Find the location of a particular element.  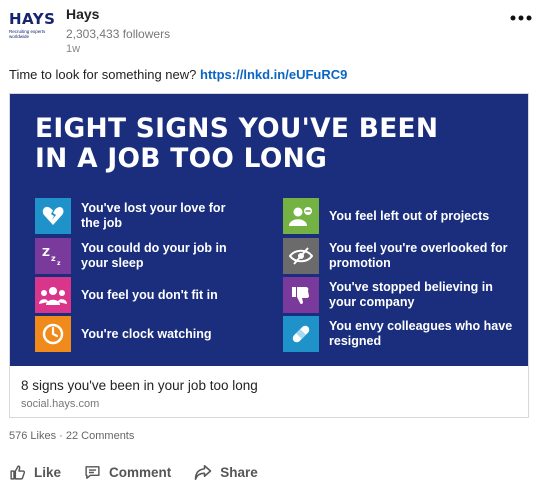

sign-text: You're clock watching is located at coordinates (146, 333).